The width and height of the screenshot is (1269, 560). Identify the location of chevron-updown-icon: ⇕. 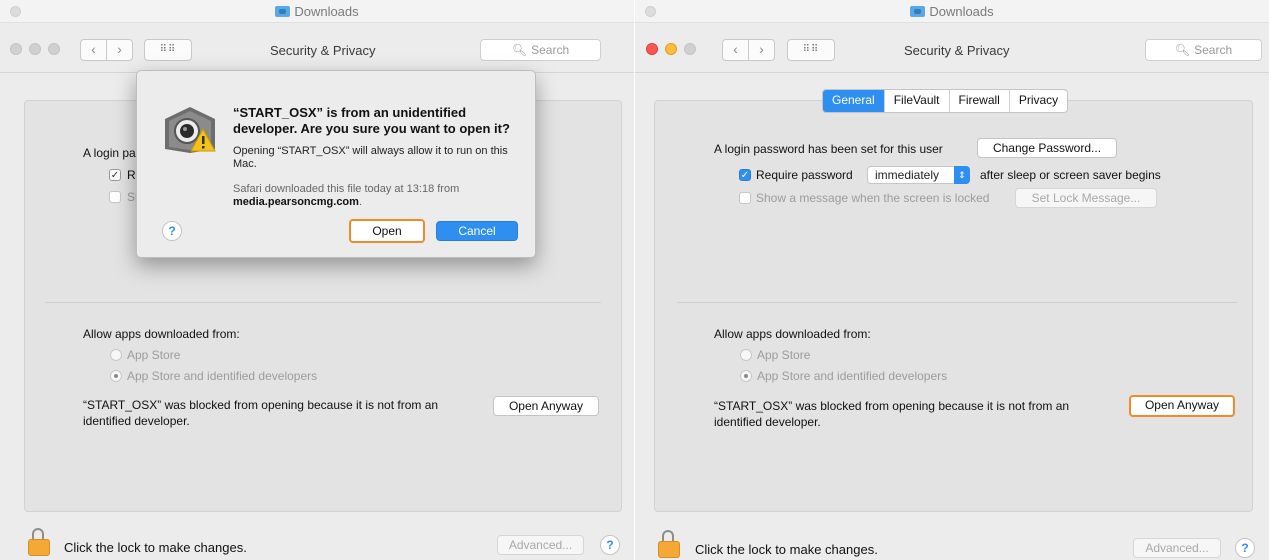
(962, 175).